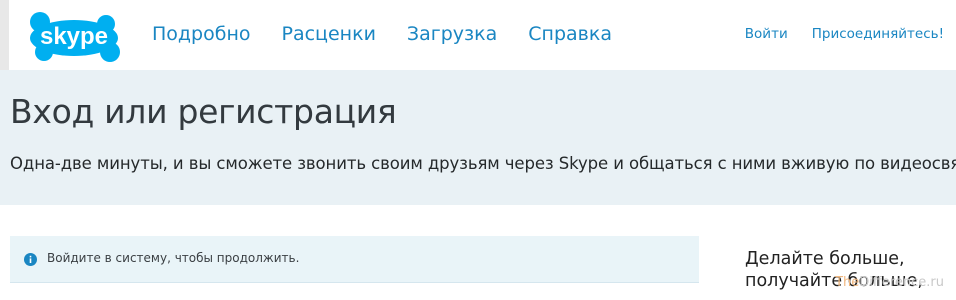  What do you see at coordinates (201, 34) in the screenshot?
I see `nav-item-details: Подробно` at bounding box center [201, 34].